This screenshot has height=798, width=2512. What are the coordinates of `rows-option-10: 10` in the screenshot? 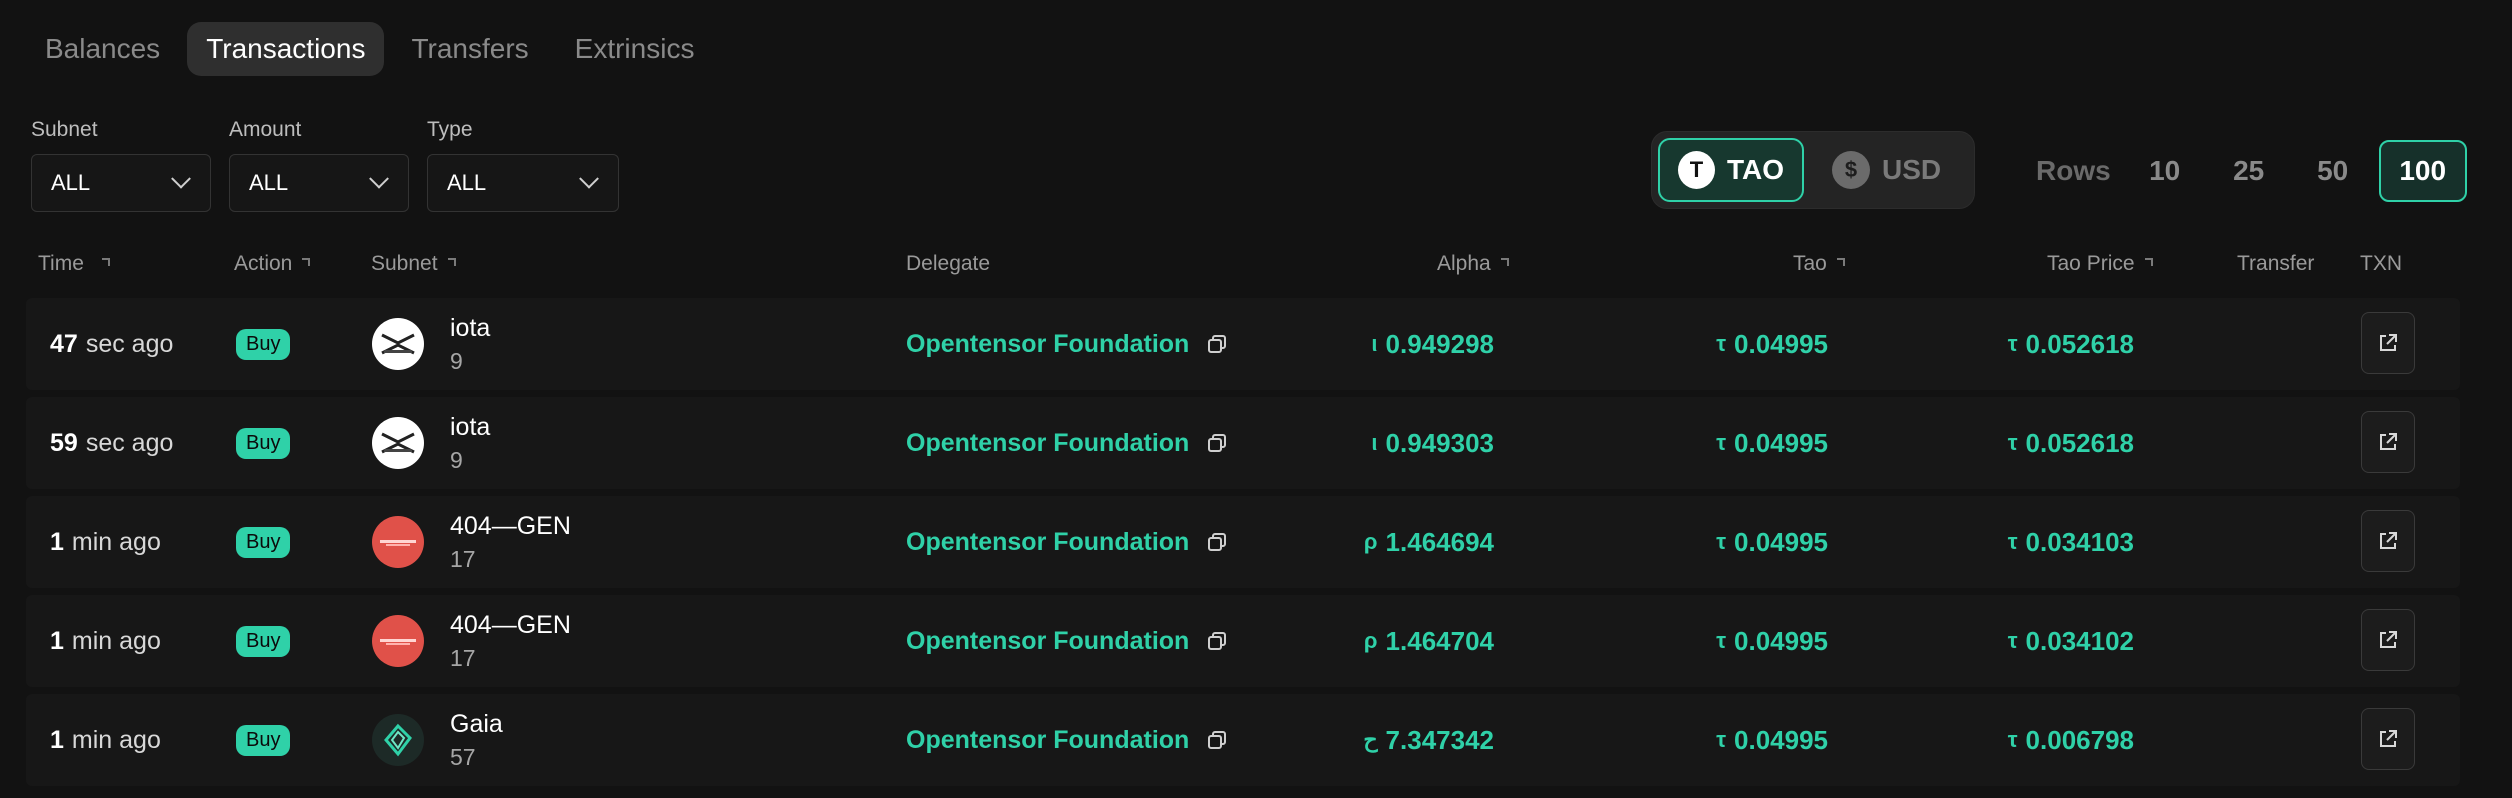 It's located at (2165, 171).